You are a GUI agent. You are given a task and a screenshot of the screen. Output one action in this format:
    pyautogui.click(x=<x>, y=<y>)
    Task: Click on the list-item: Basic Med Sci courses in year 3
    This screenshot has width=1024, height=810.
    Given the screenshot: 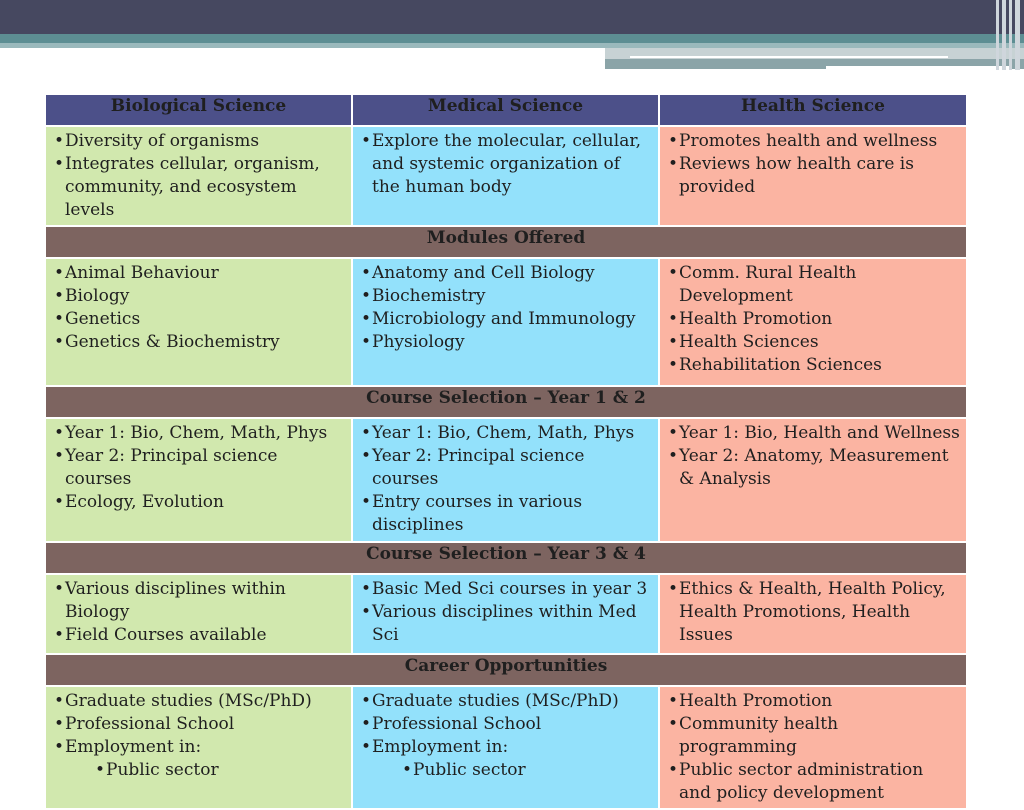 What is the action you would take?
    pyautogui.click(x=506, y=589)
    